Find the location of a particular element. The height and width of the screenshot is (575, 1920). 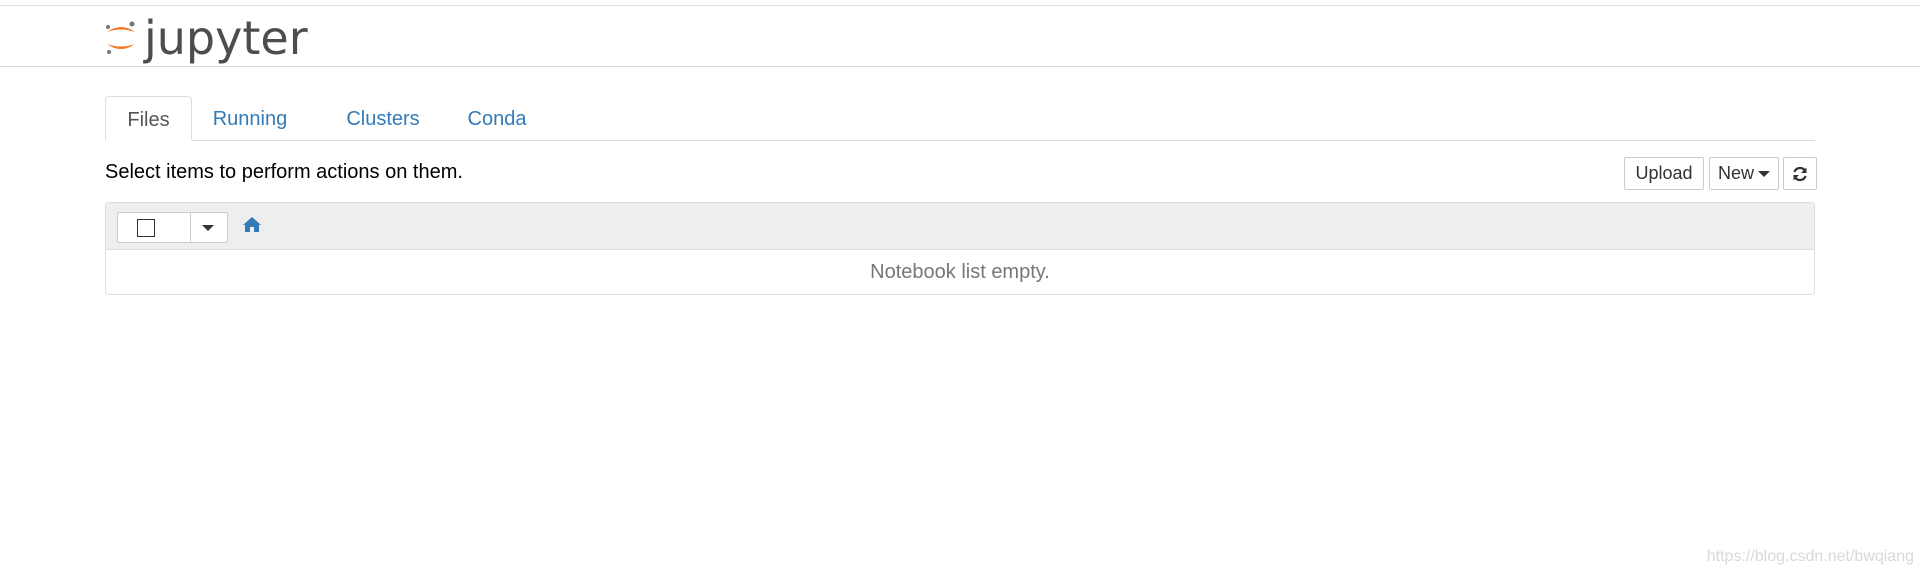

select-all-group is located at coordinates (172, 227).